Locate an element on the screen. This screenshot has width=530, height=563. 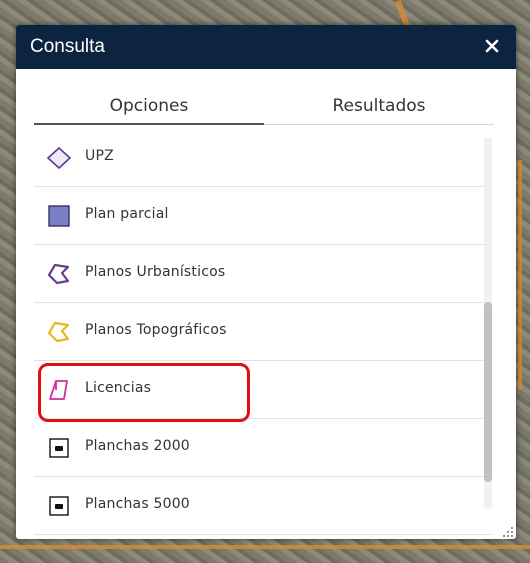
diamond-outline-icon is located at coordinates (59, 158).